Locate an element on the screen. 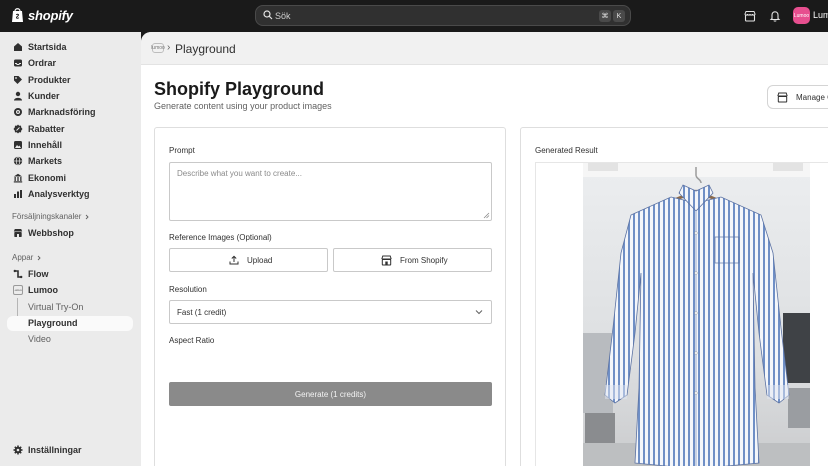 The height and width of the screenshot is (466, 828). bell-icon is located at coordinates (775, 16).